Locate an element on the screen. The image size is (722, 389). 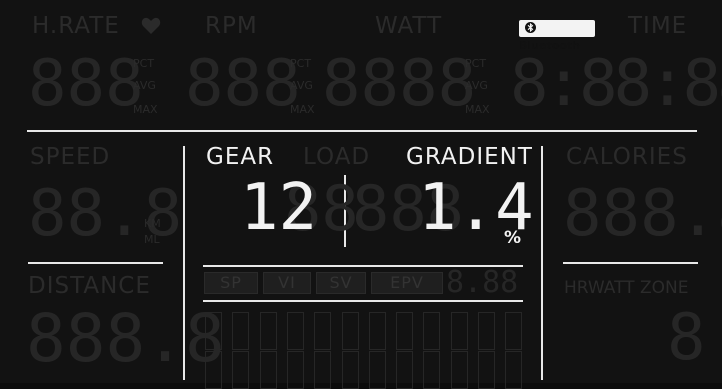
hrate-max: MAX is located at coordinates (145, 109).